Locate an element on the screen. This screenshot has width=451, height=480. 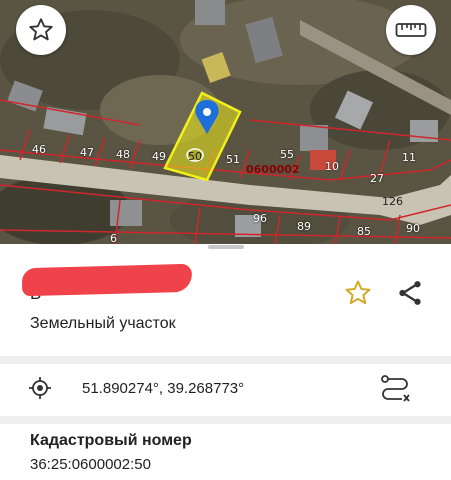
share-button is located at coordinates (410, 293).